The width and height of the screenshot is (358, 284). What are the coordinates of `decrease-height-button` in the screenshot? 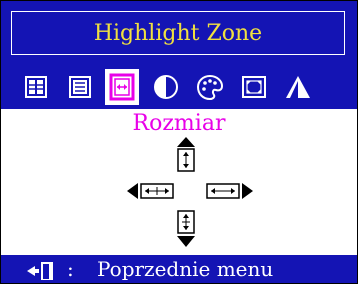 It's located at (186, 230).